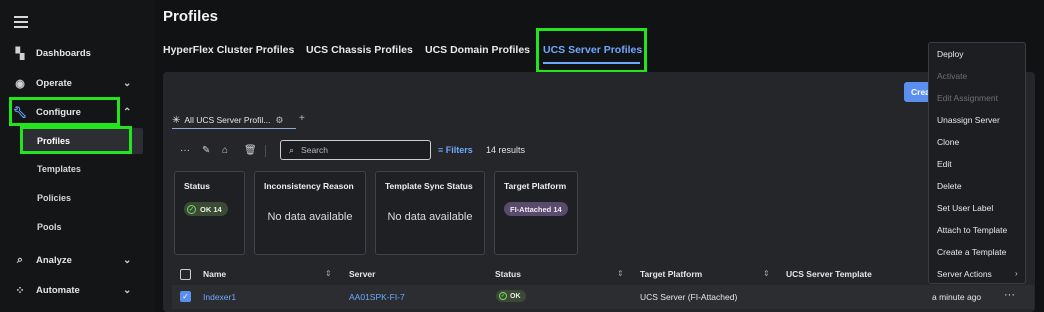 This screenshot has width=1044, height=312. Describe the element at coordinates (302, 118) in the screenshot. I see `add-view-icon: +` at that location.